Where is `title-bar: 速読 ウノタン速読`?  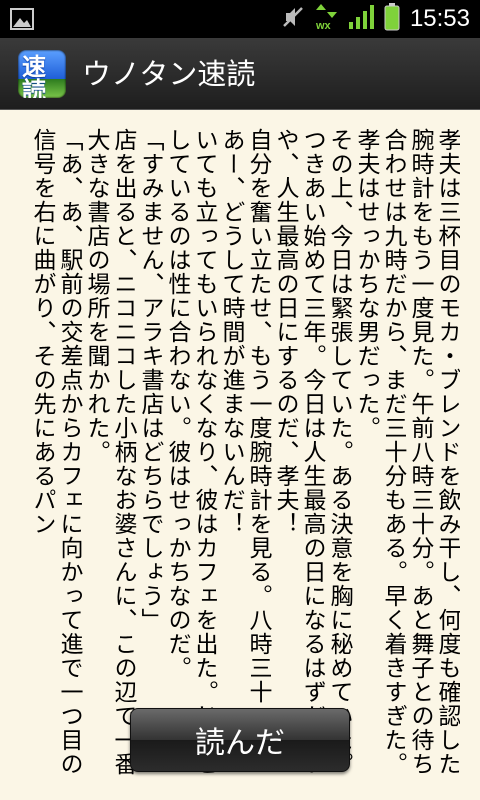 title-bar: 速読 ウノタン速読 is located at coordinates (240, 74).